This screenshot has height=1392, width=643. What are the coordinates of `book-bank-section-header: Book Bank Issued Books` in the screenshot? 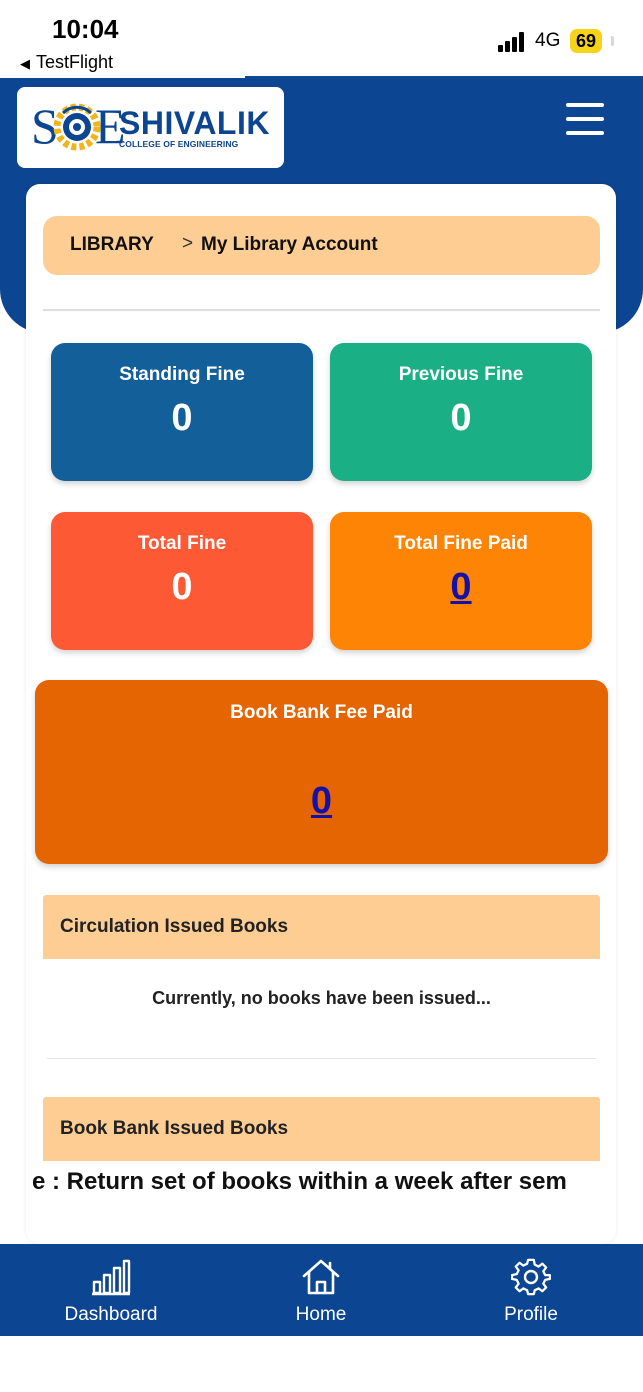 It's located at (321, 1129).